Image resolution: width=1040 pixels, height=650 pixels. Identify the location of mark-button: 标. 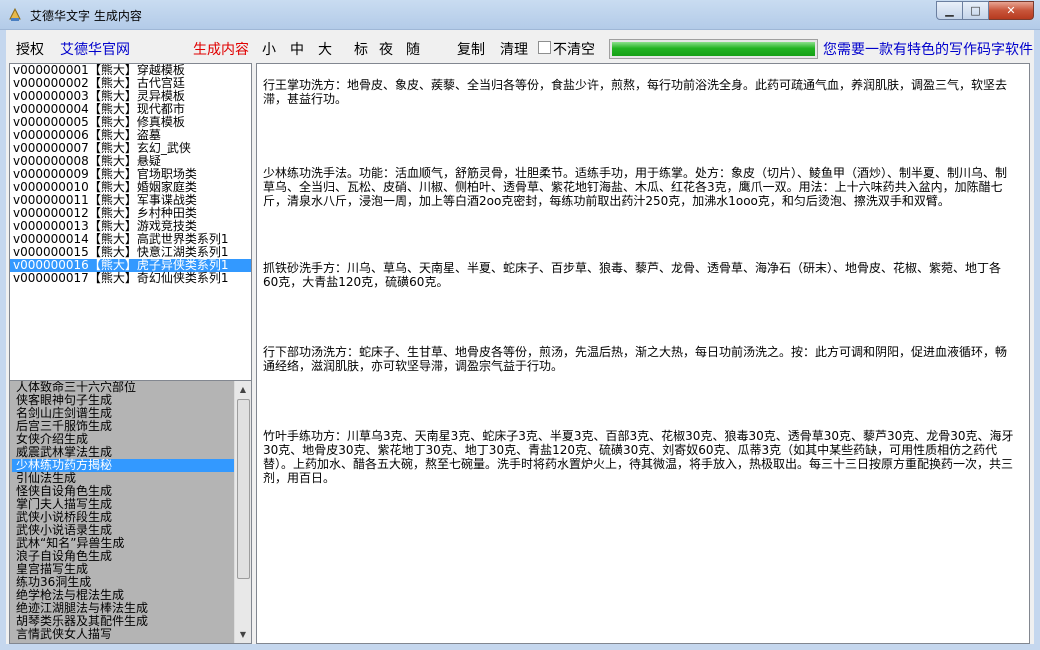
(361, 49).